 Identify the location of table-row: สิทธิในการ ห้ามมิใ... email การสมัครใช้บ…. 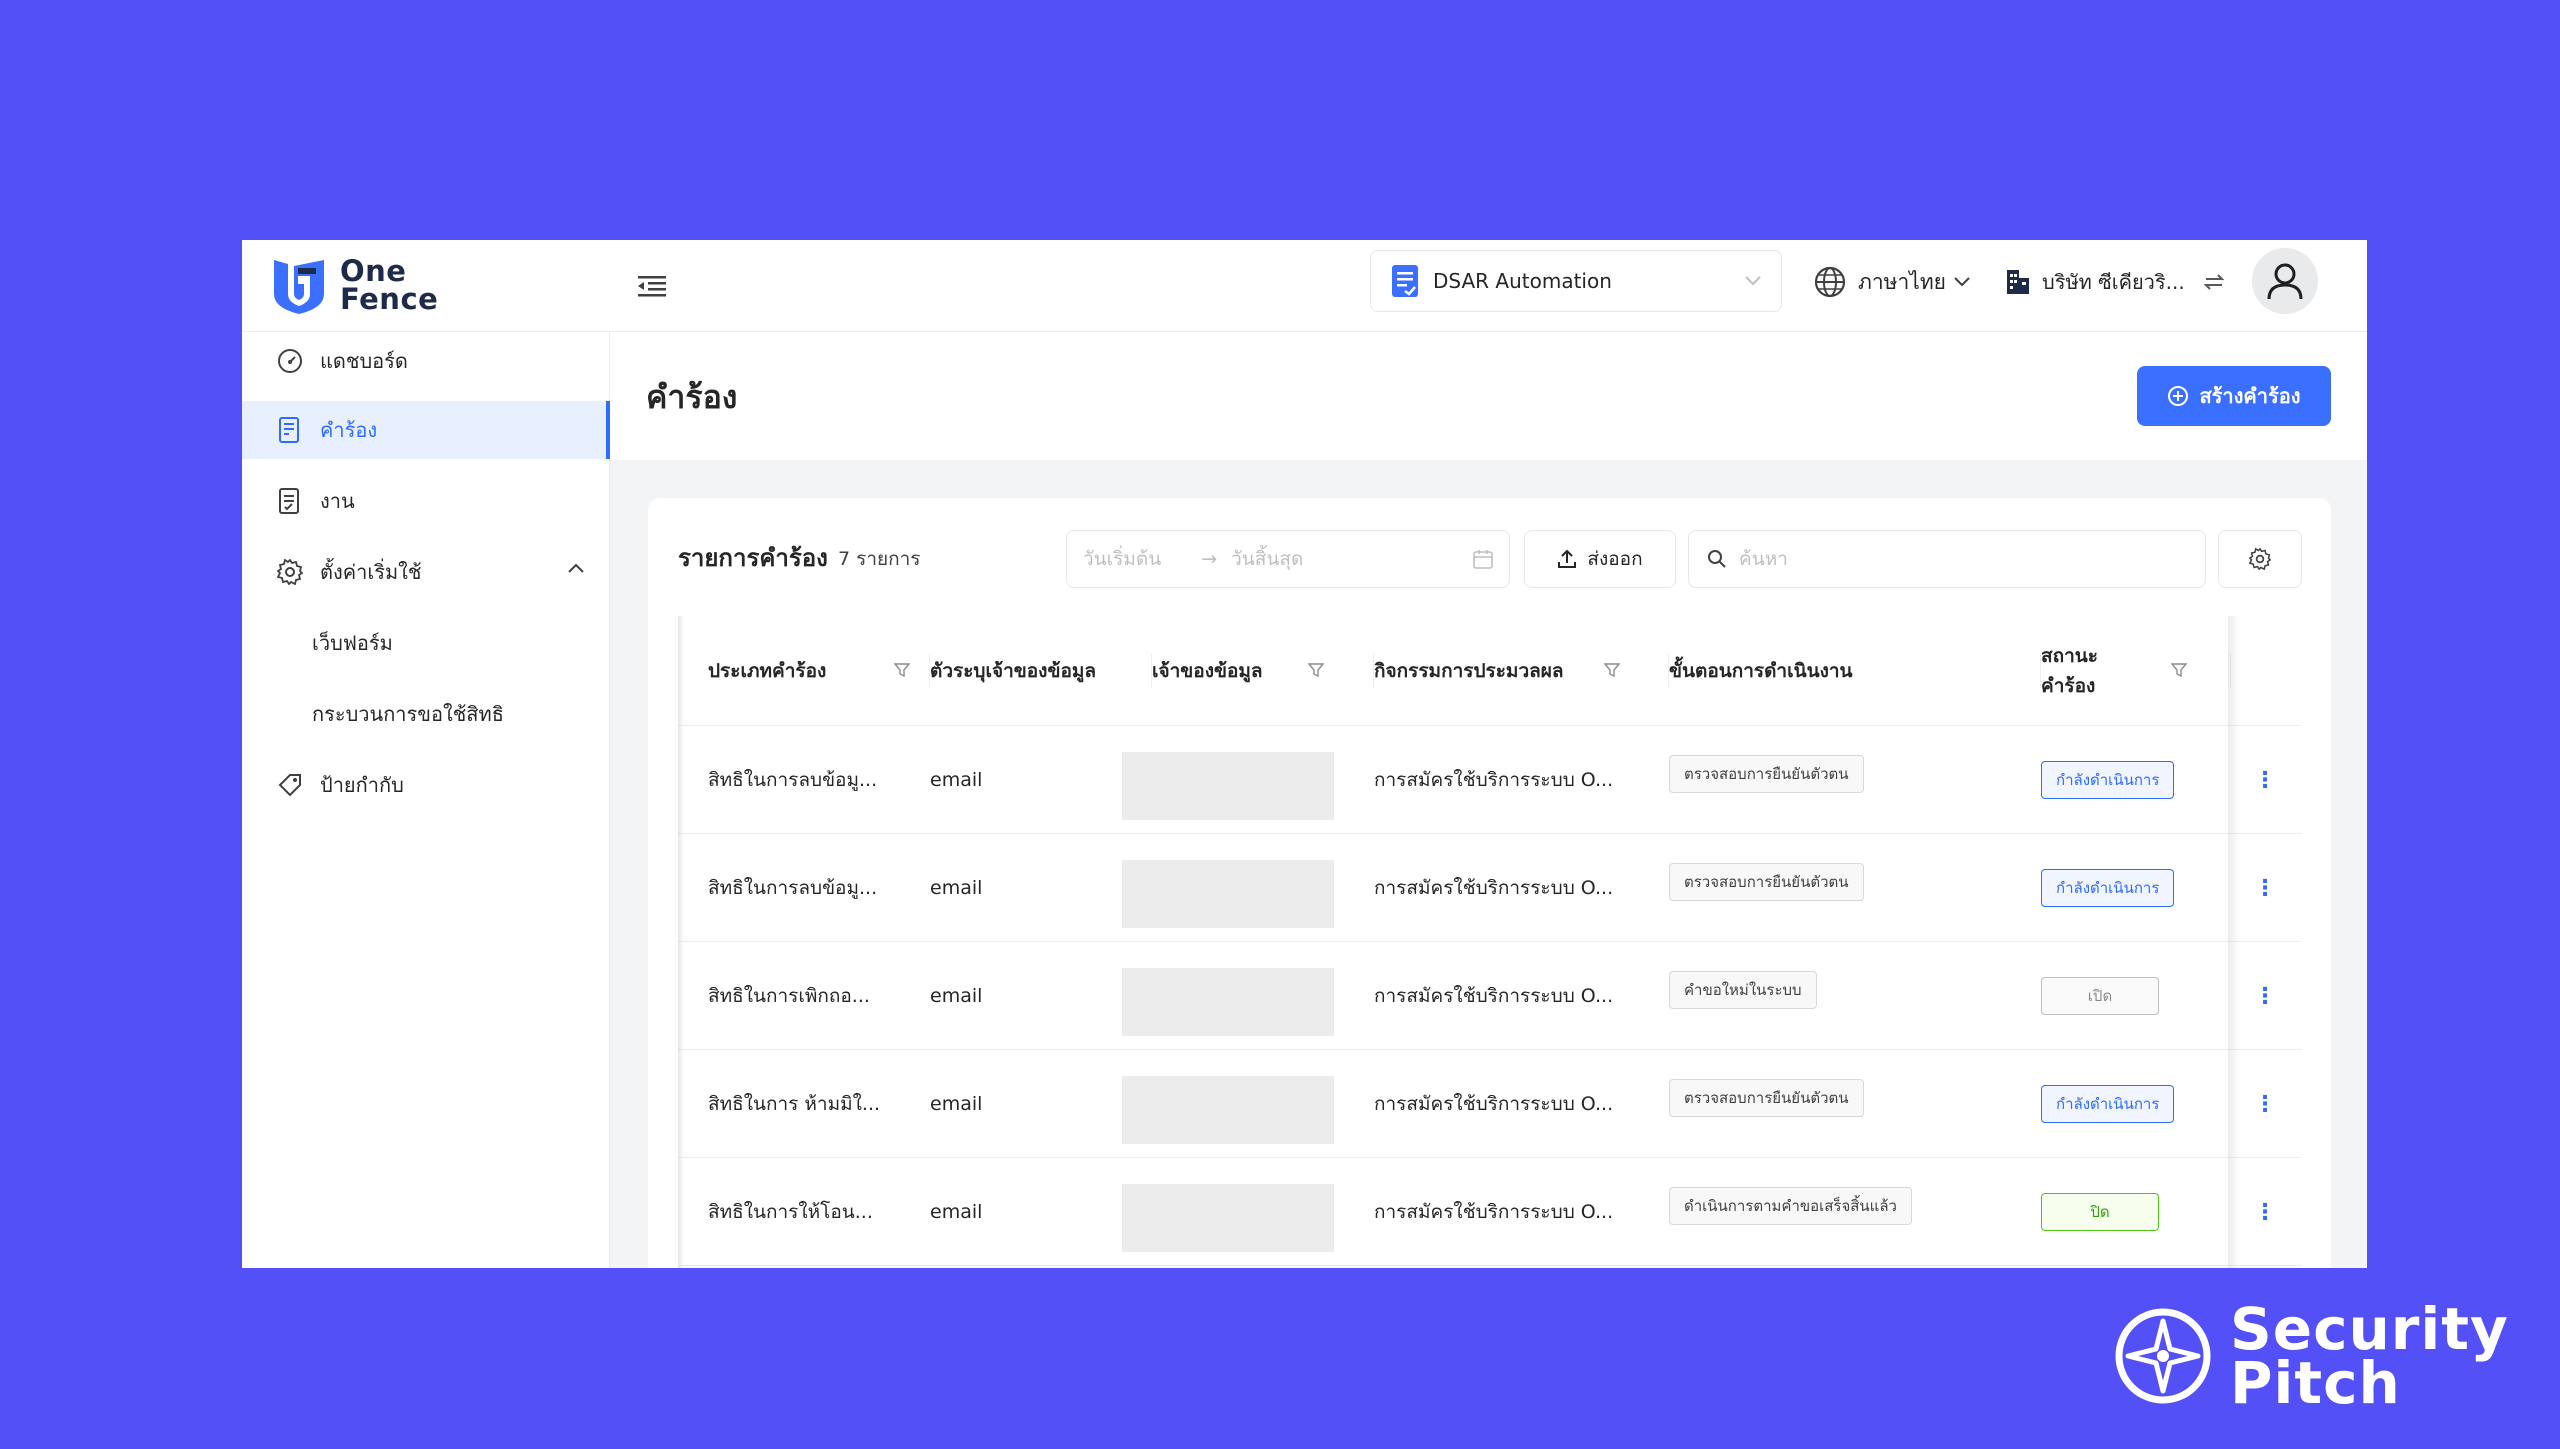
(1490, 1104).